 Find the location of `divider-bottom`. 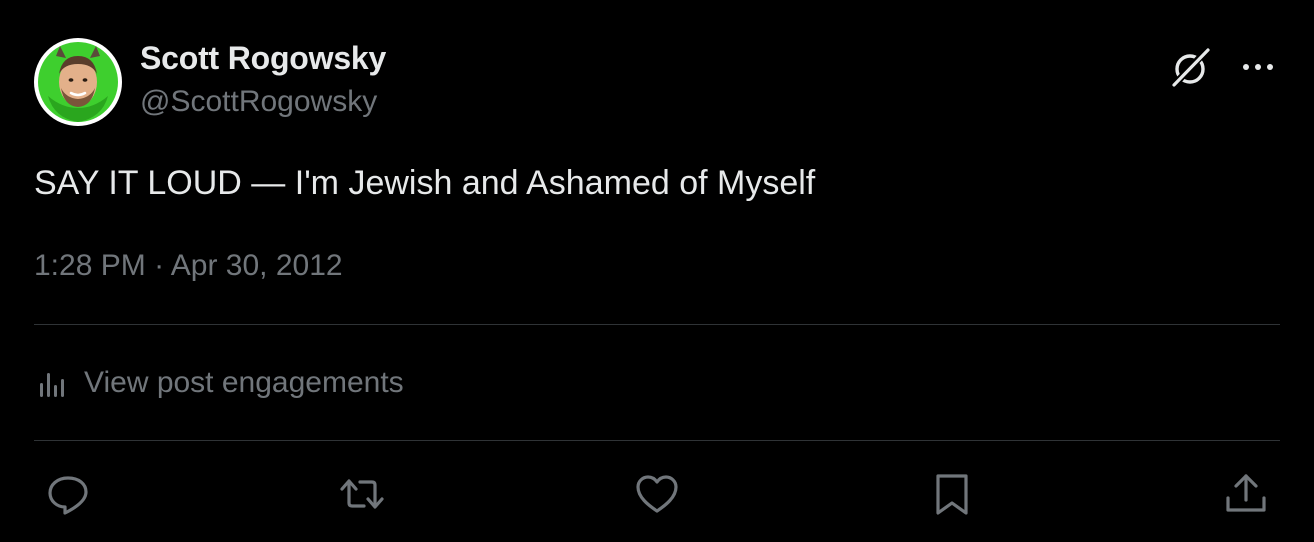

divider-bottom is located at coordinates (657, 440).